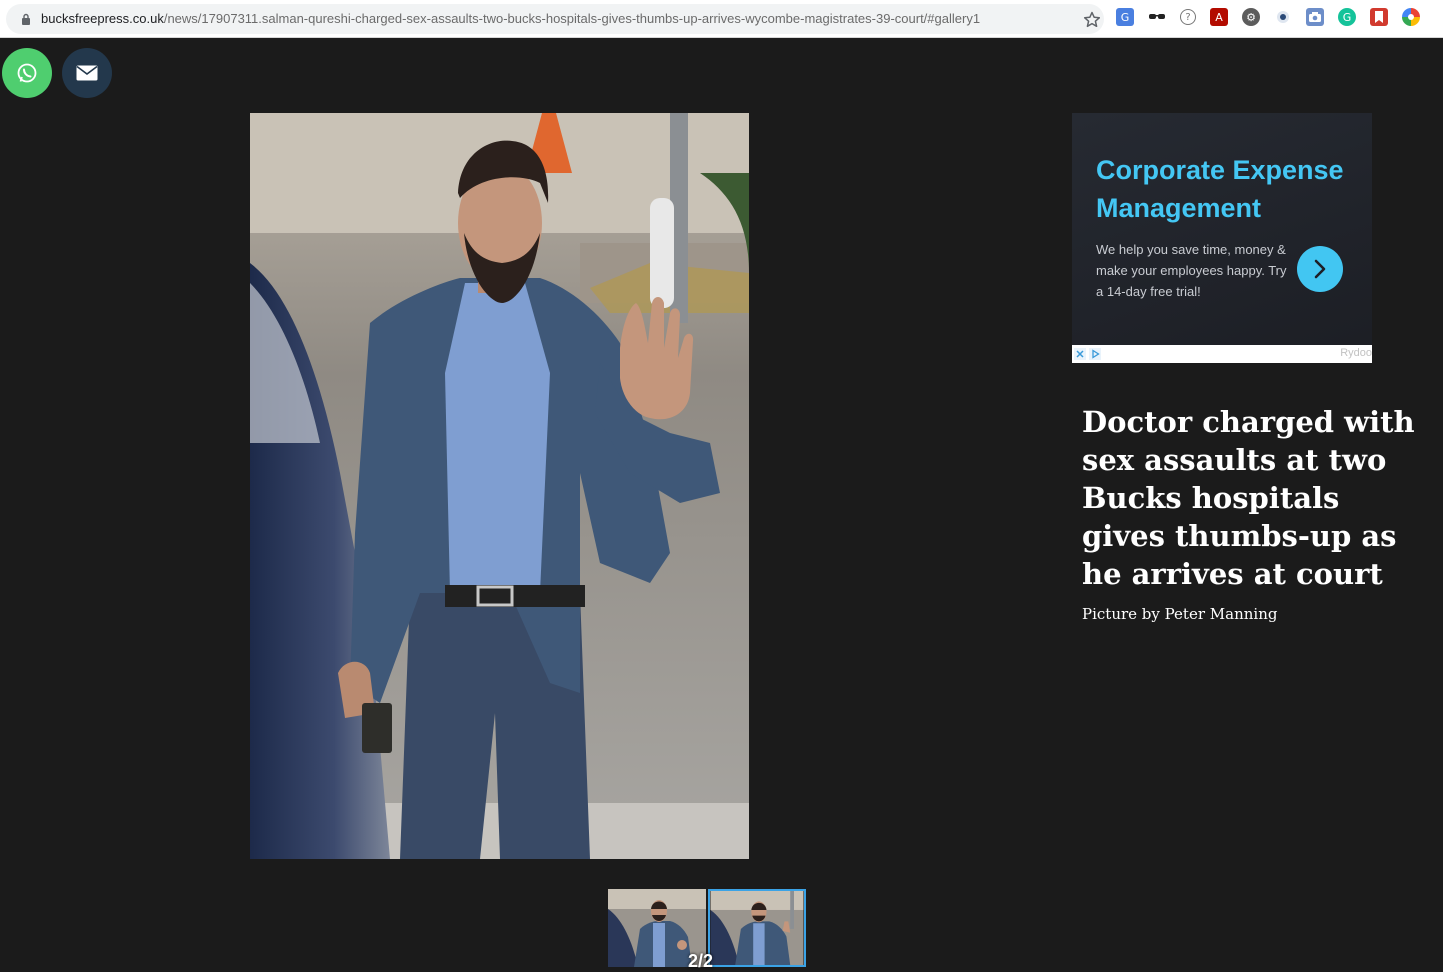 The height and width of the screenshot is (972, 1443). I want to click on pdf-icon: A, so click(1219, 17).